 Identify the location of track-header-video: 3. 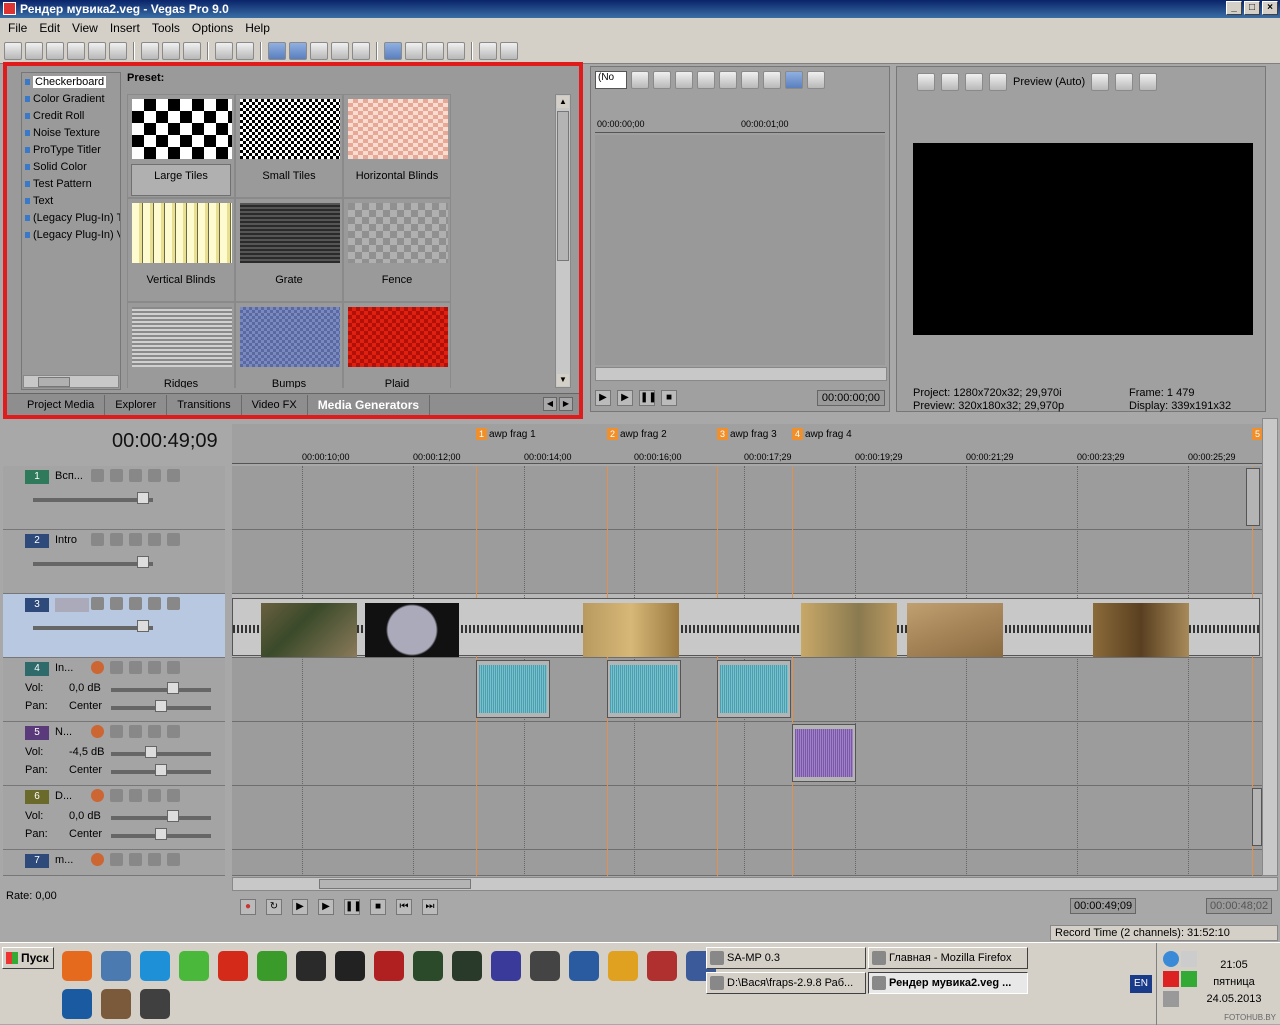
(114, 626).